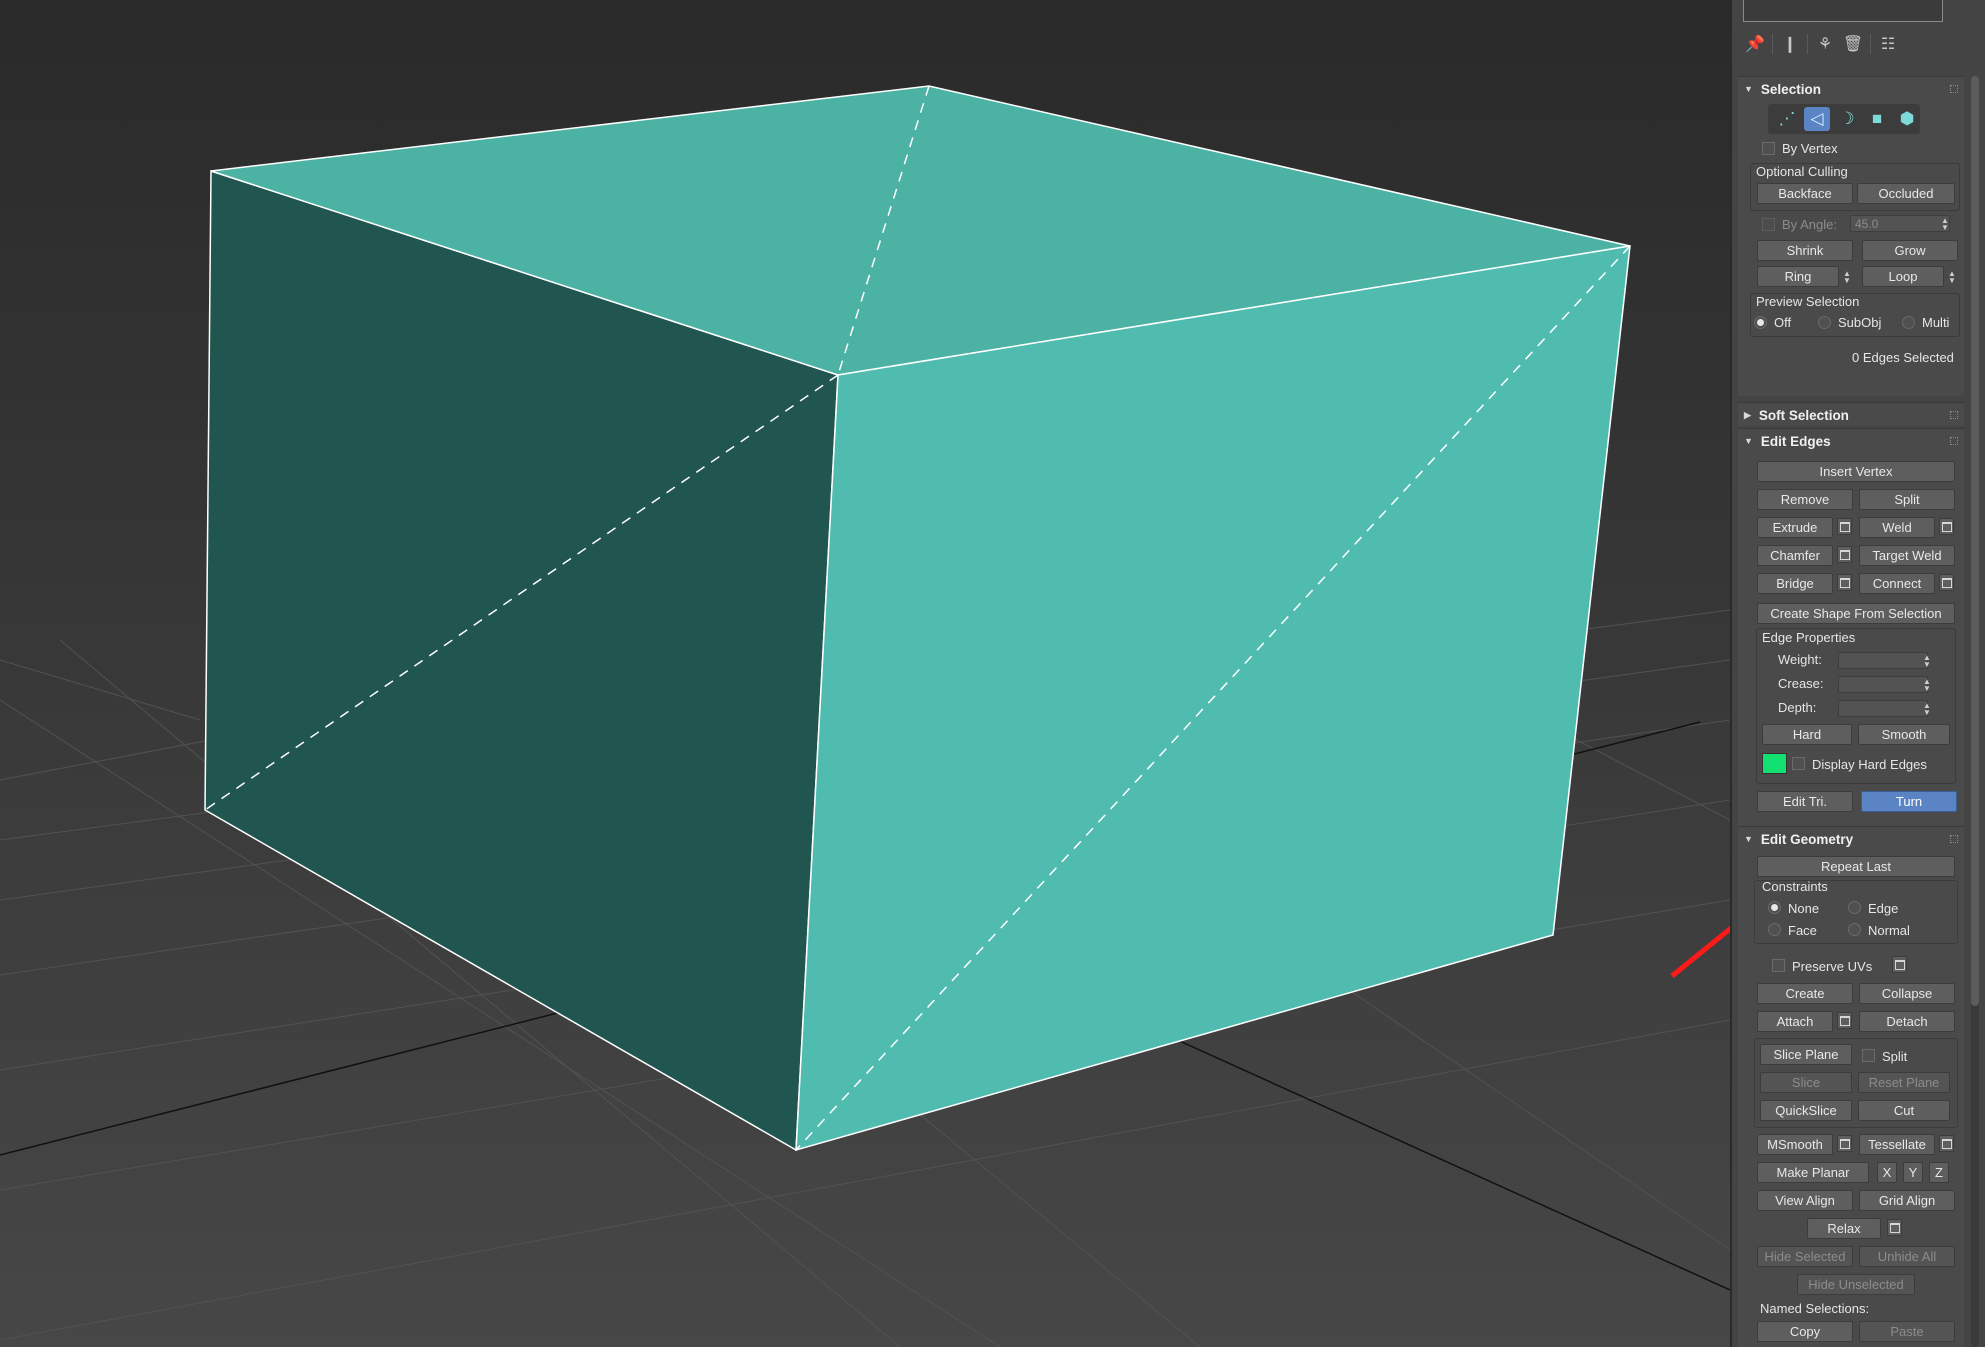 This screenshot has width=1985, height=1347. Describe the element at coordinates (1907, 1021) in the screenshot. I see `detach-button: Detach` at that location.